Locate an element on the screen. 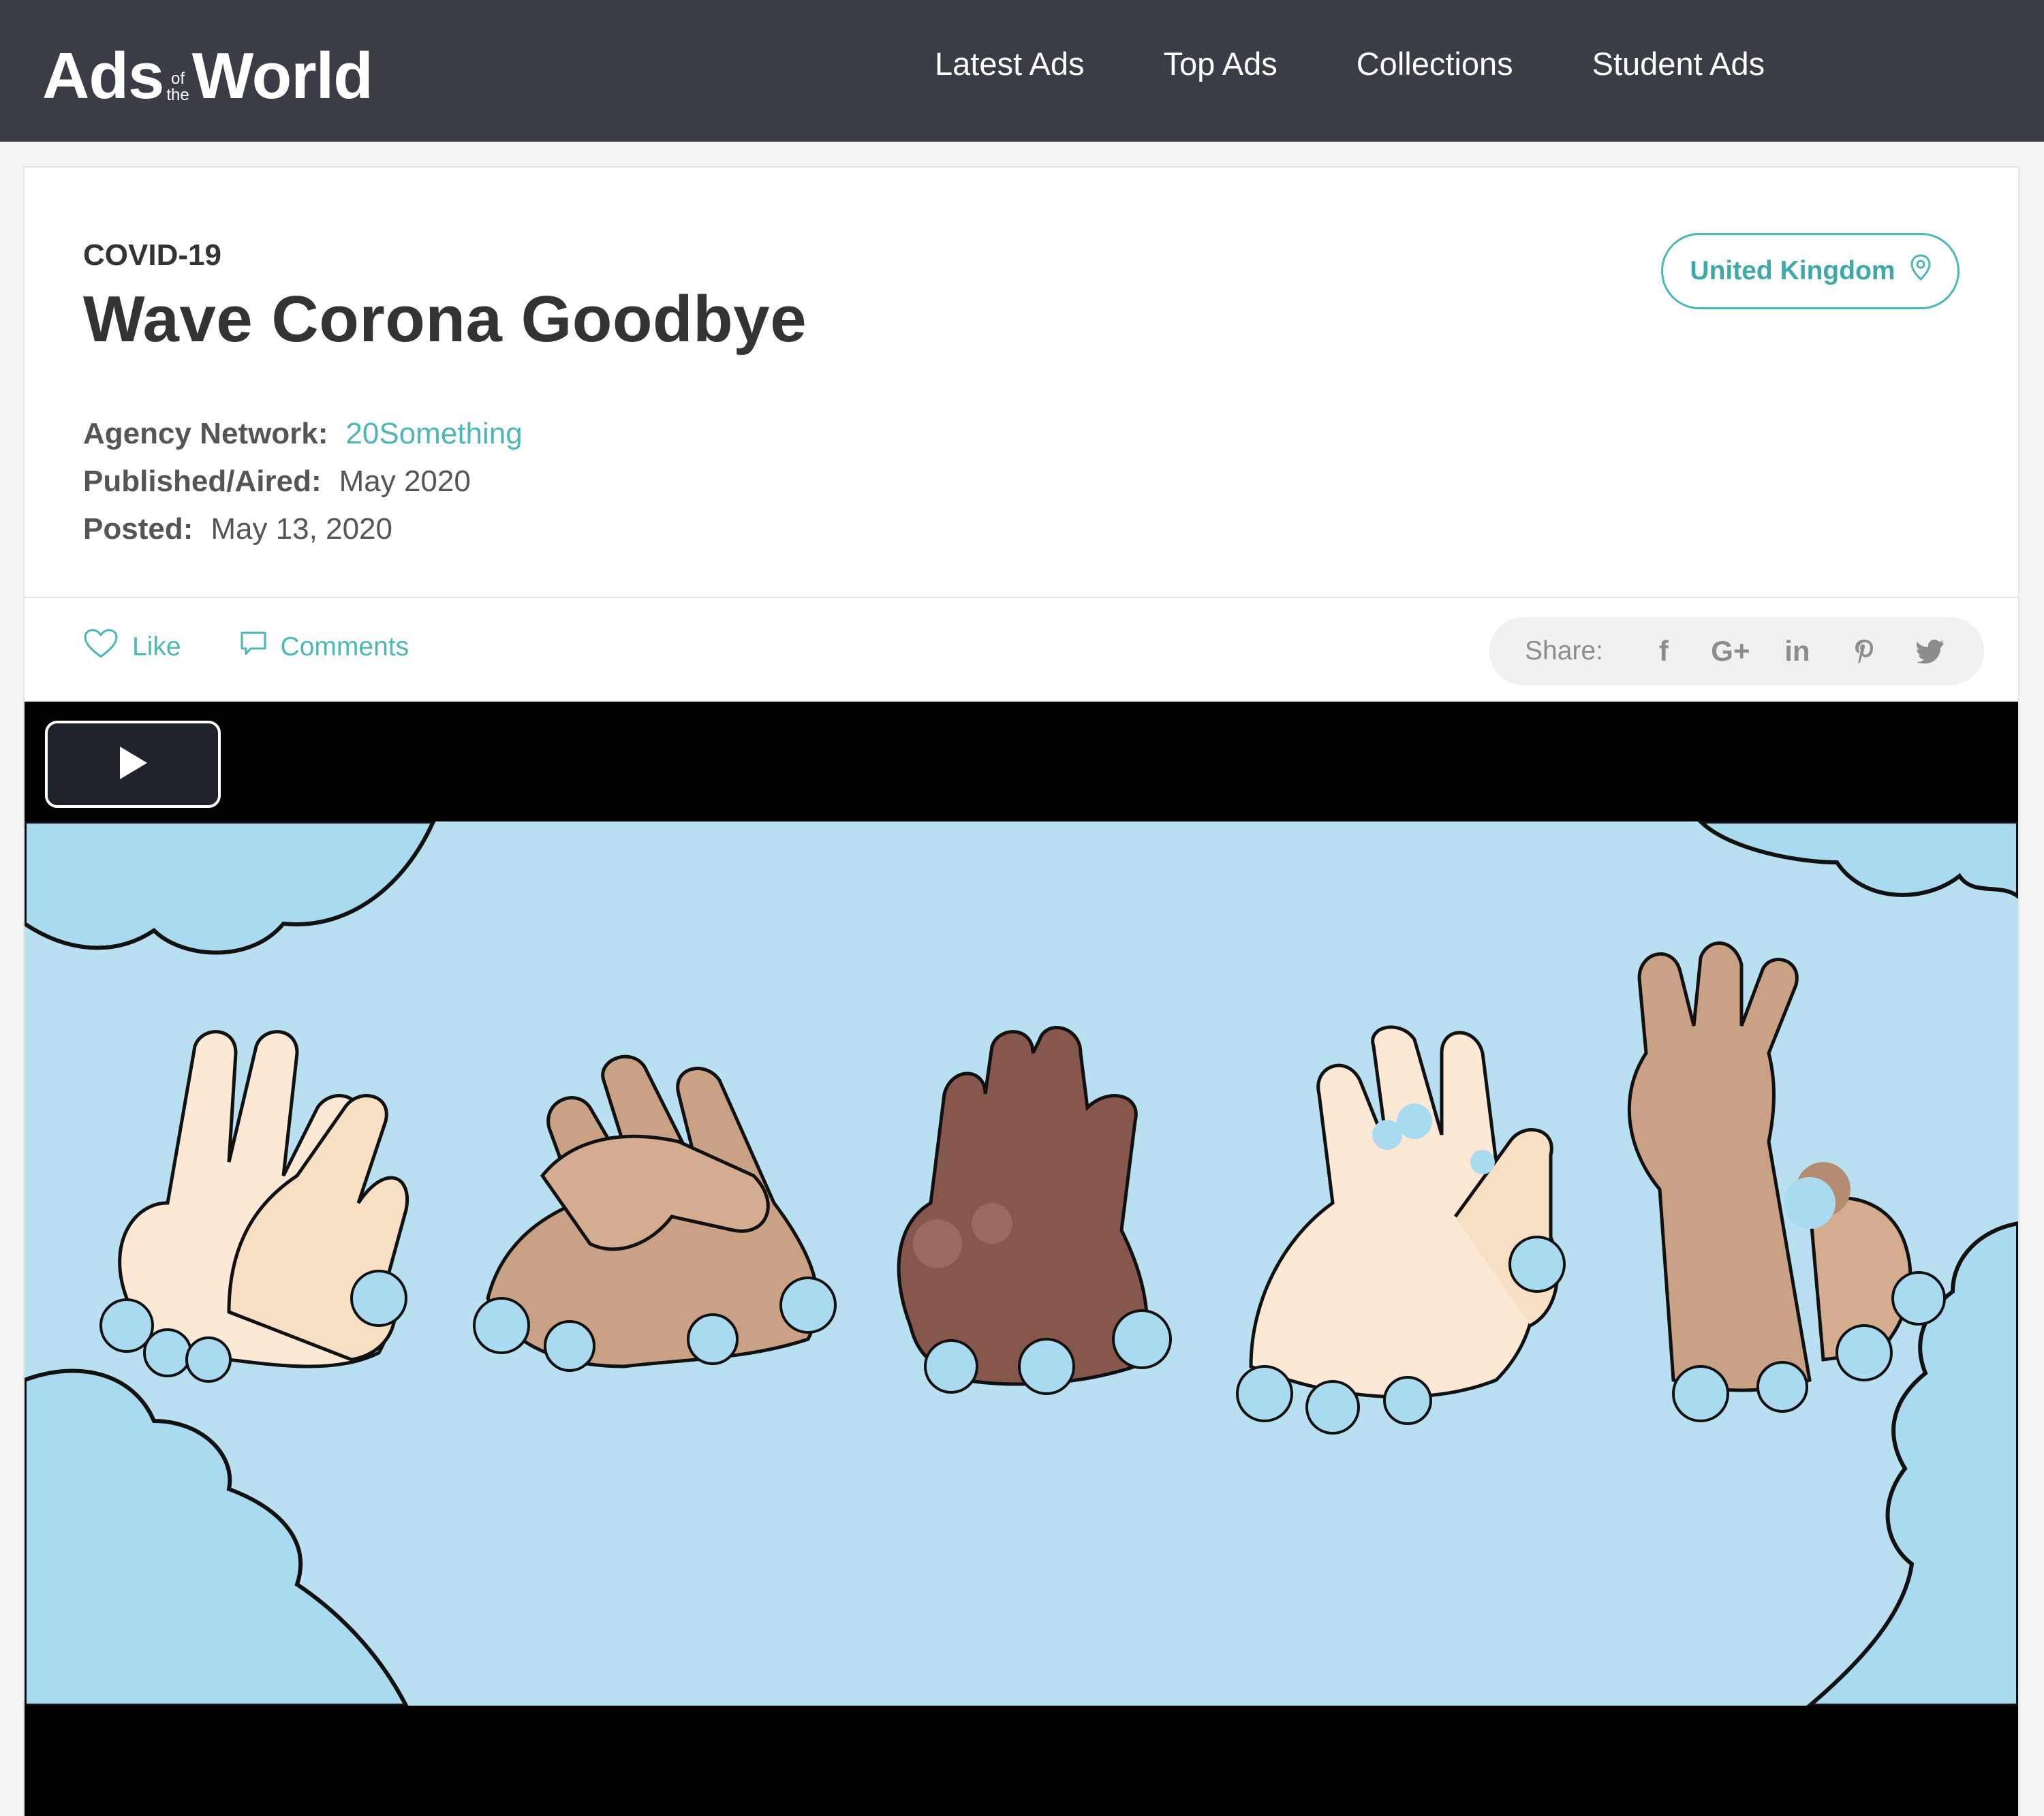 The height and width of the screenshot is (1816, 2044). logo-text-the: the is located at coordinates (177, 95).